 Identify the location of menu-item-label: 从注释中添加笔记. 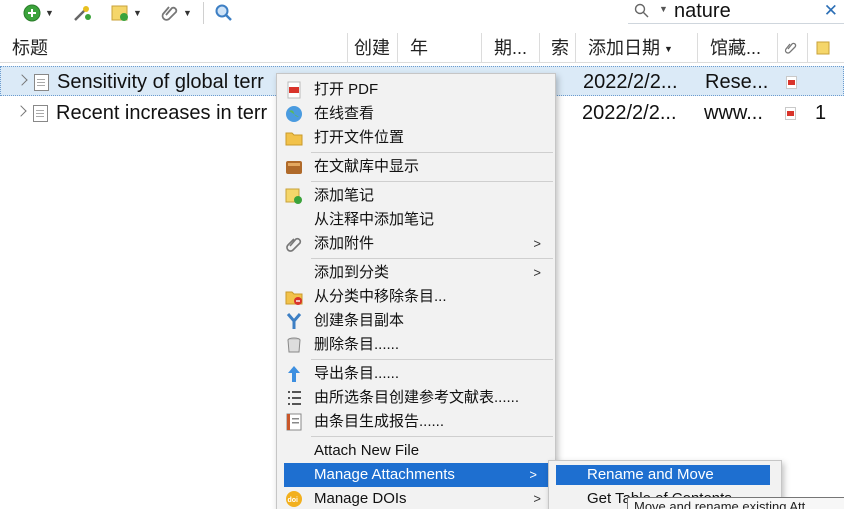
(374, 219).